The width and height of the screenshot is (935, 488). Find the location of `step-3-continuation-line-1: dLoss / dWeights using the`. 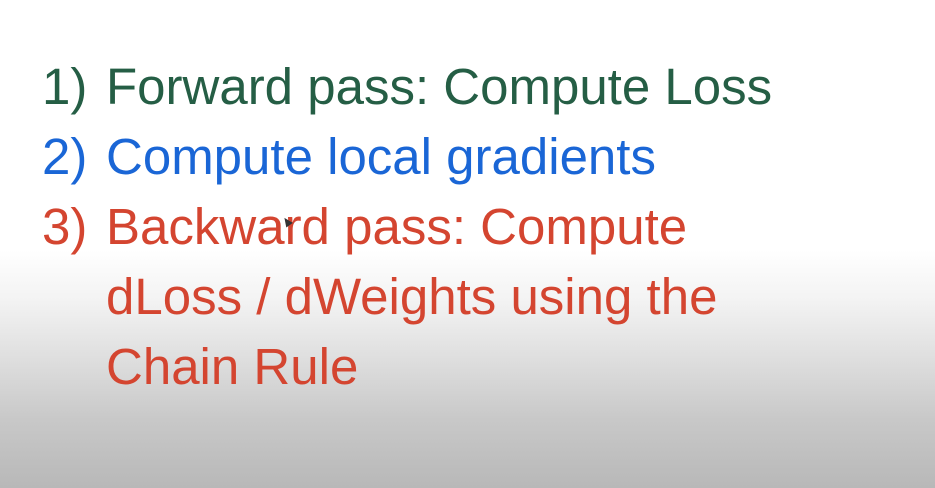

step-3-continuation-line-1: dLoss / dWeights using the is located at coordinates (412, 296).